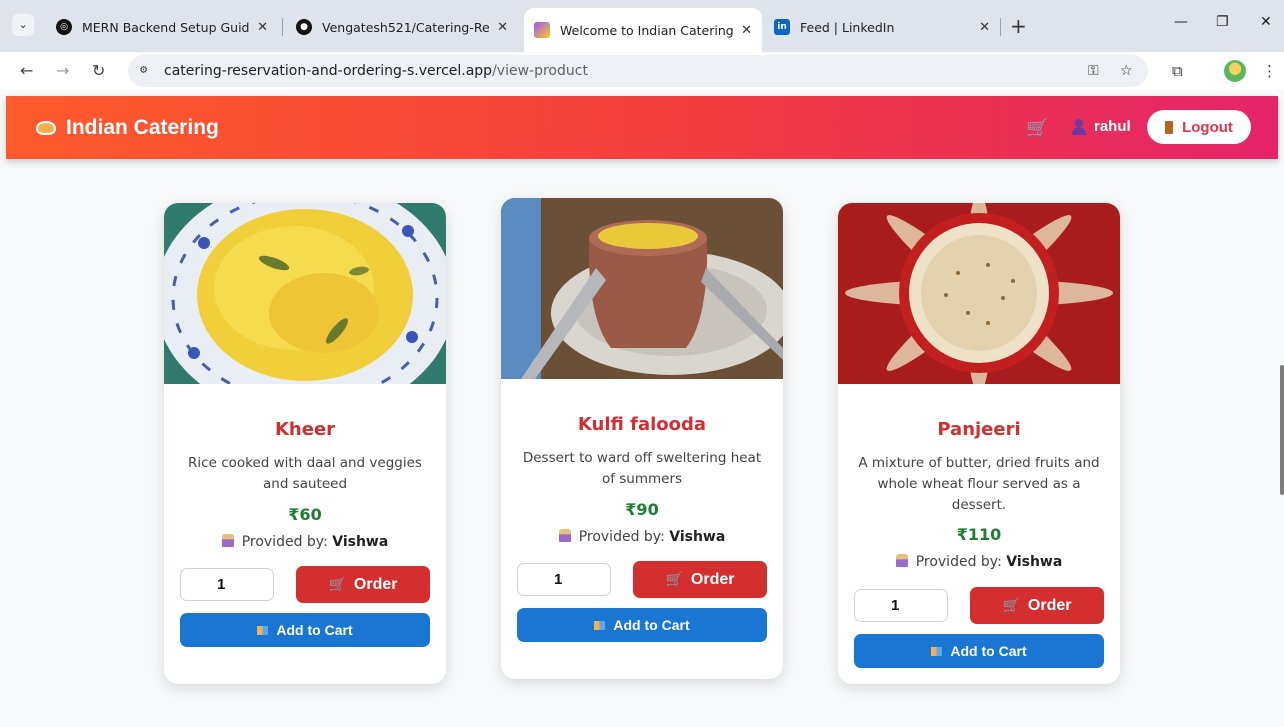 This screenshot has height=727, width=1284. Describe the element at coordinates (127, 128) in the screenshot. I see `brand-logo: Indian Catering` at that location.